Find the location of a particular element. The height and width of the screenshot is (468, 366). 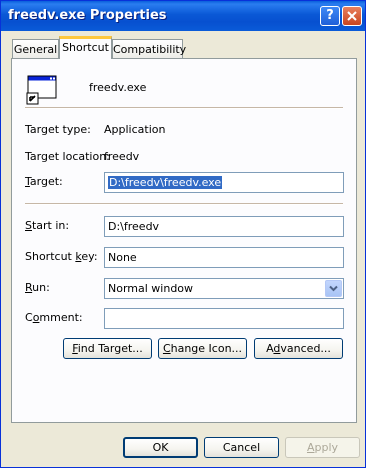

tab-label: General is located at coordinates (35, 49).